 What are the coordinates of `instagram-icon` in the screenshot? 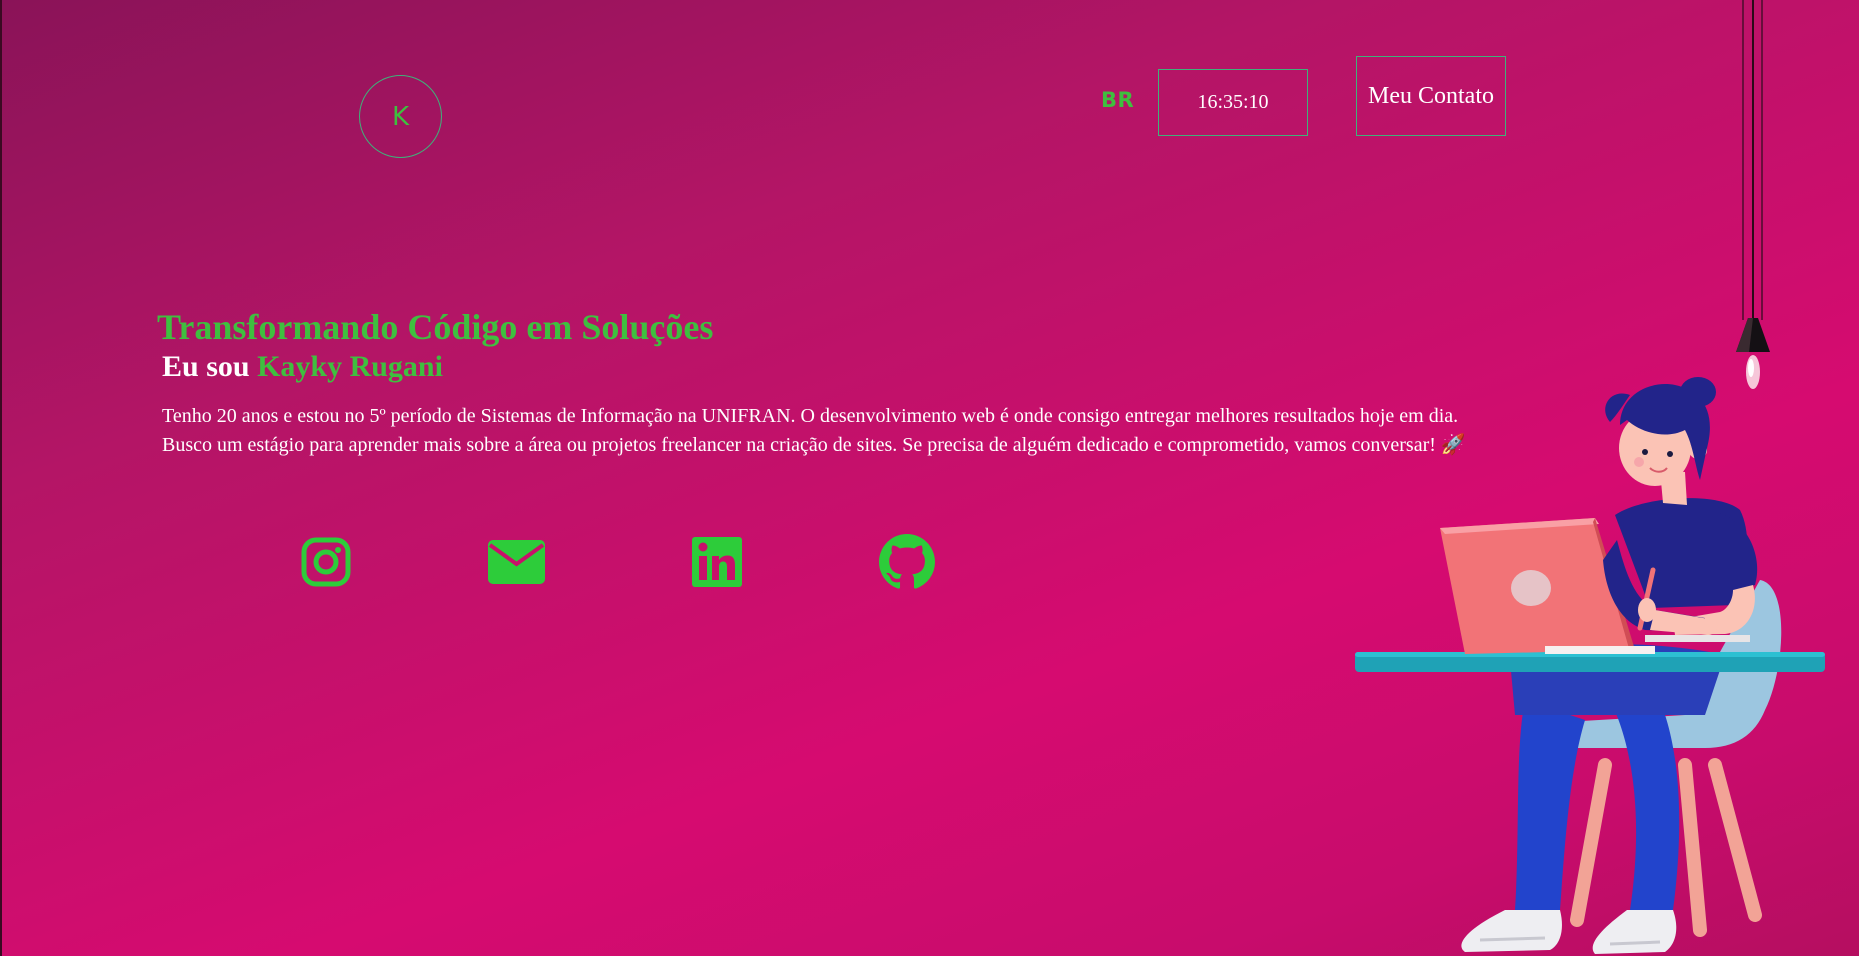 It's located at (326, 562).